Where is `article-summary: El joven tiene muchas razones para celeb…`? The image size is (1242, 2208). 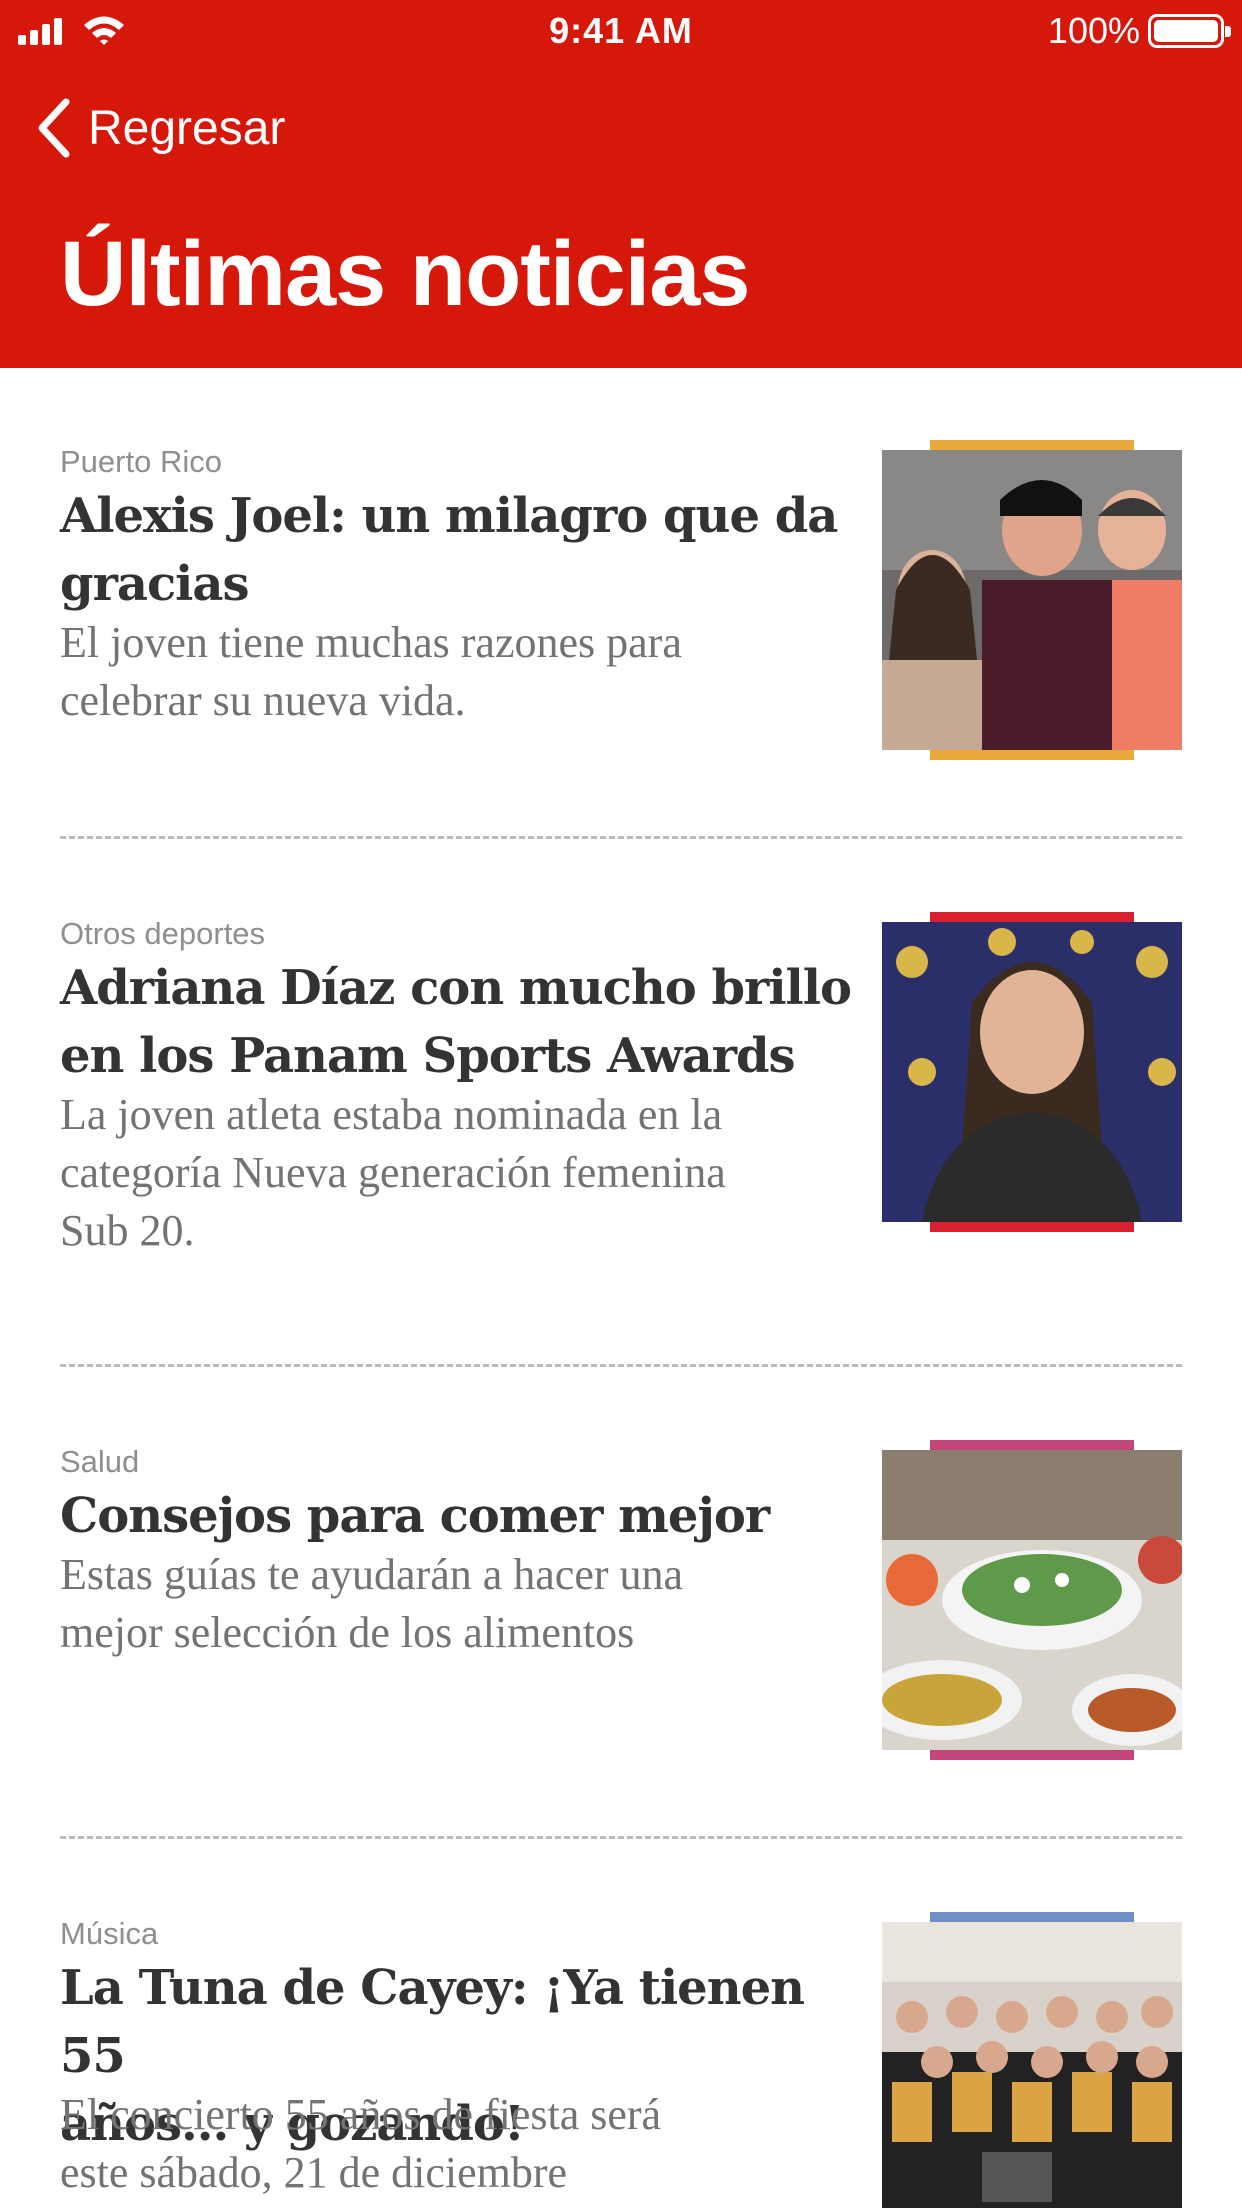 article-summary: El joven tiene muchas razones para celeb… is located at coordinates (371, 671).